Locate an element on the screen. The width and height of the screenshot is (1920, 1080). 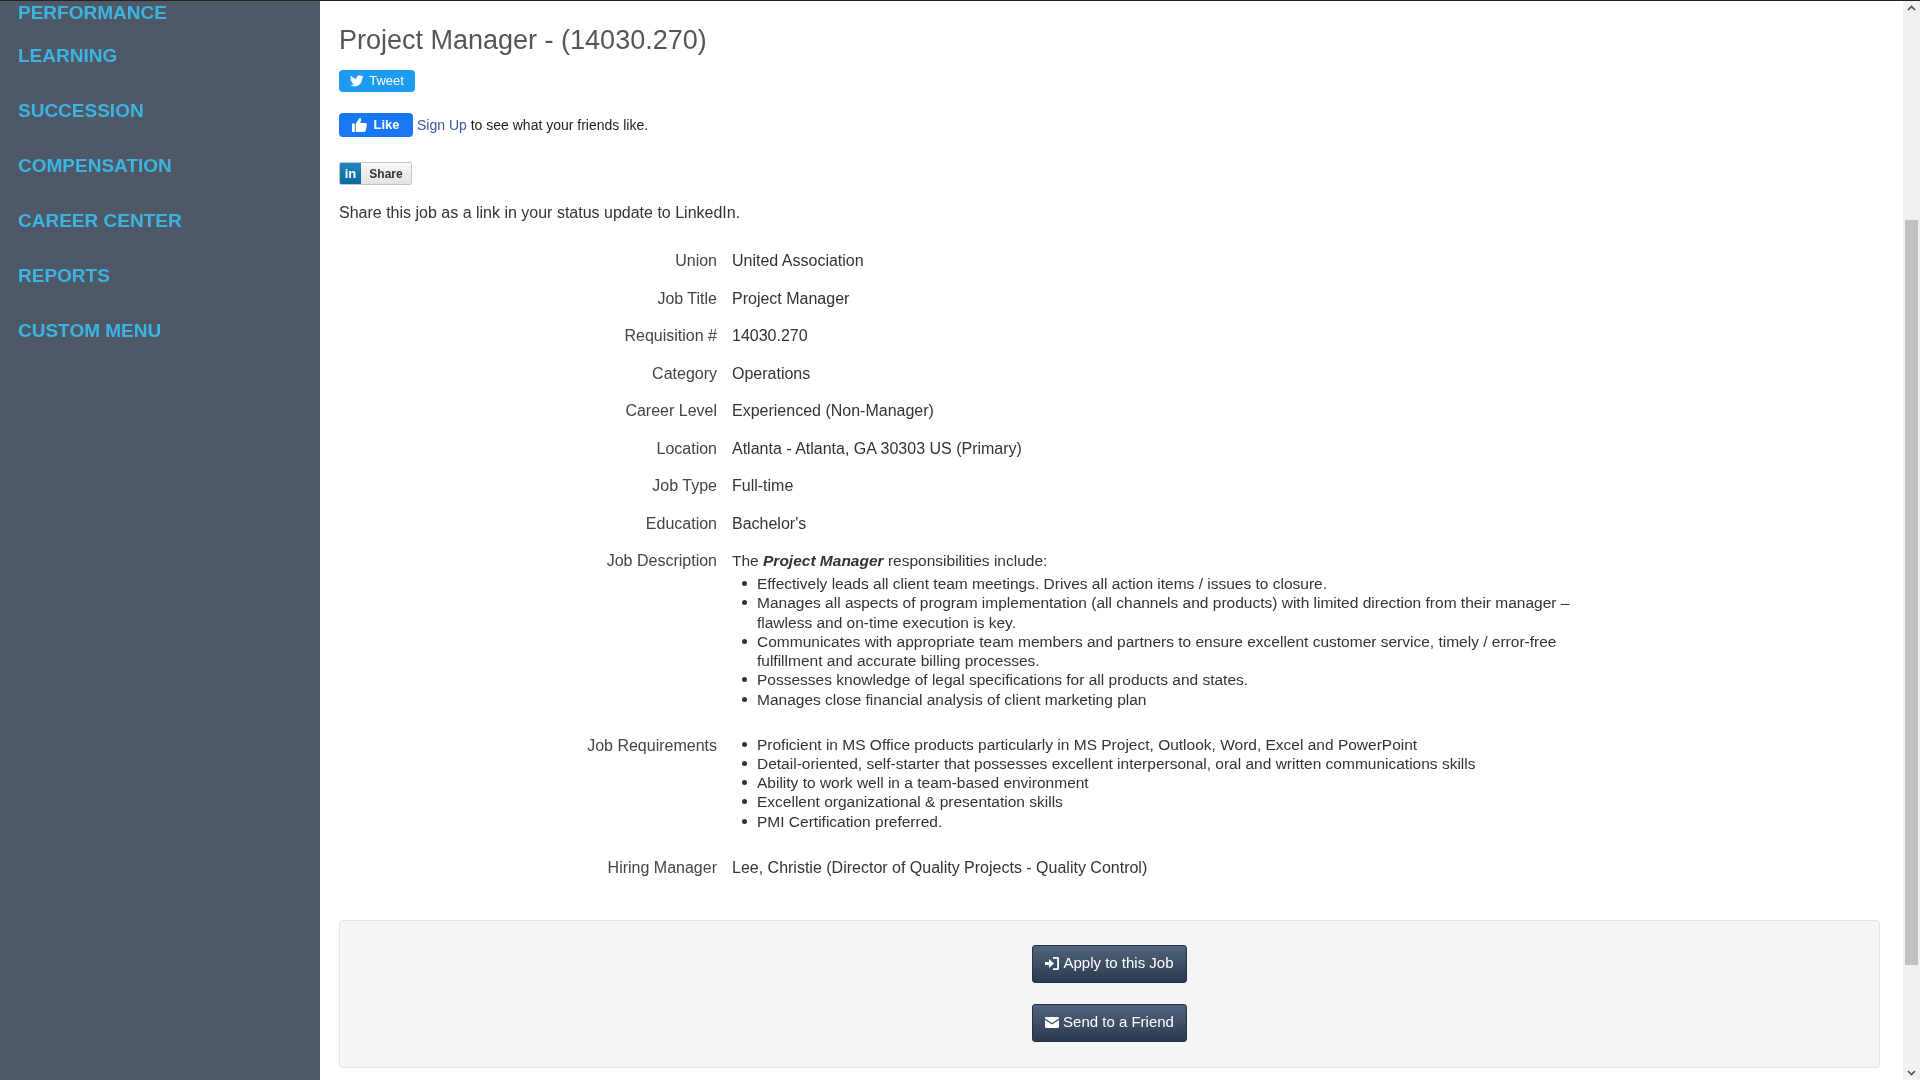
scrollbar-thumb is located at coordinates (1911, 592).